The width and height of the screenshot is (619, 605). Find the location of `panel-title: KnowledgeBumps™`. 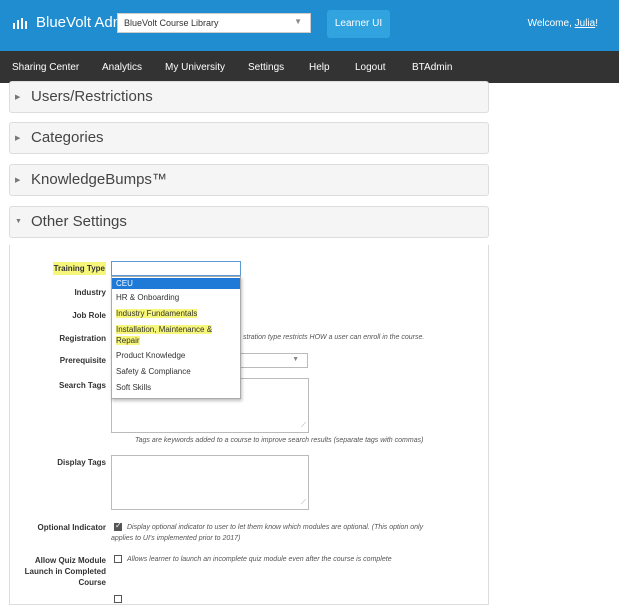

panel-title: KnowledgeBumps™ is located at coordinates (99, 179).